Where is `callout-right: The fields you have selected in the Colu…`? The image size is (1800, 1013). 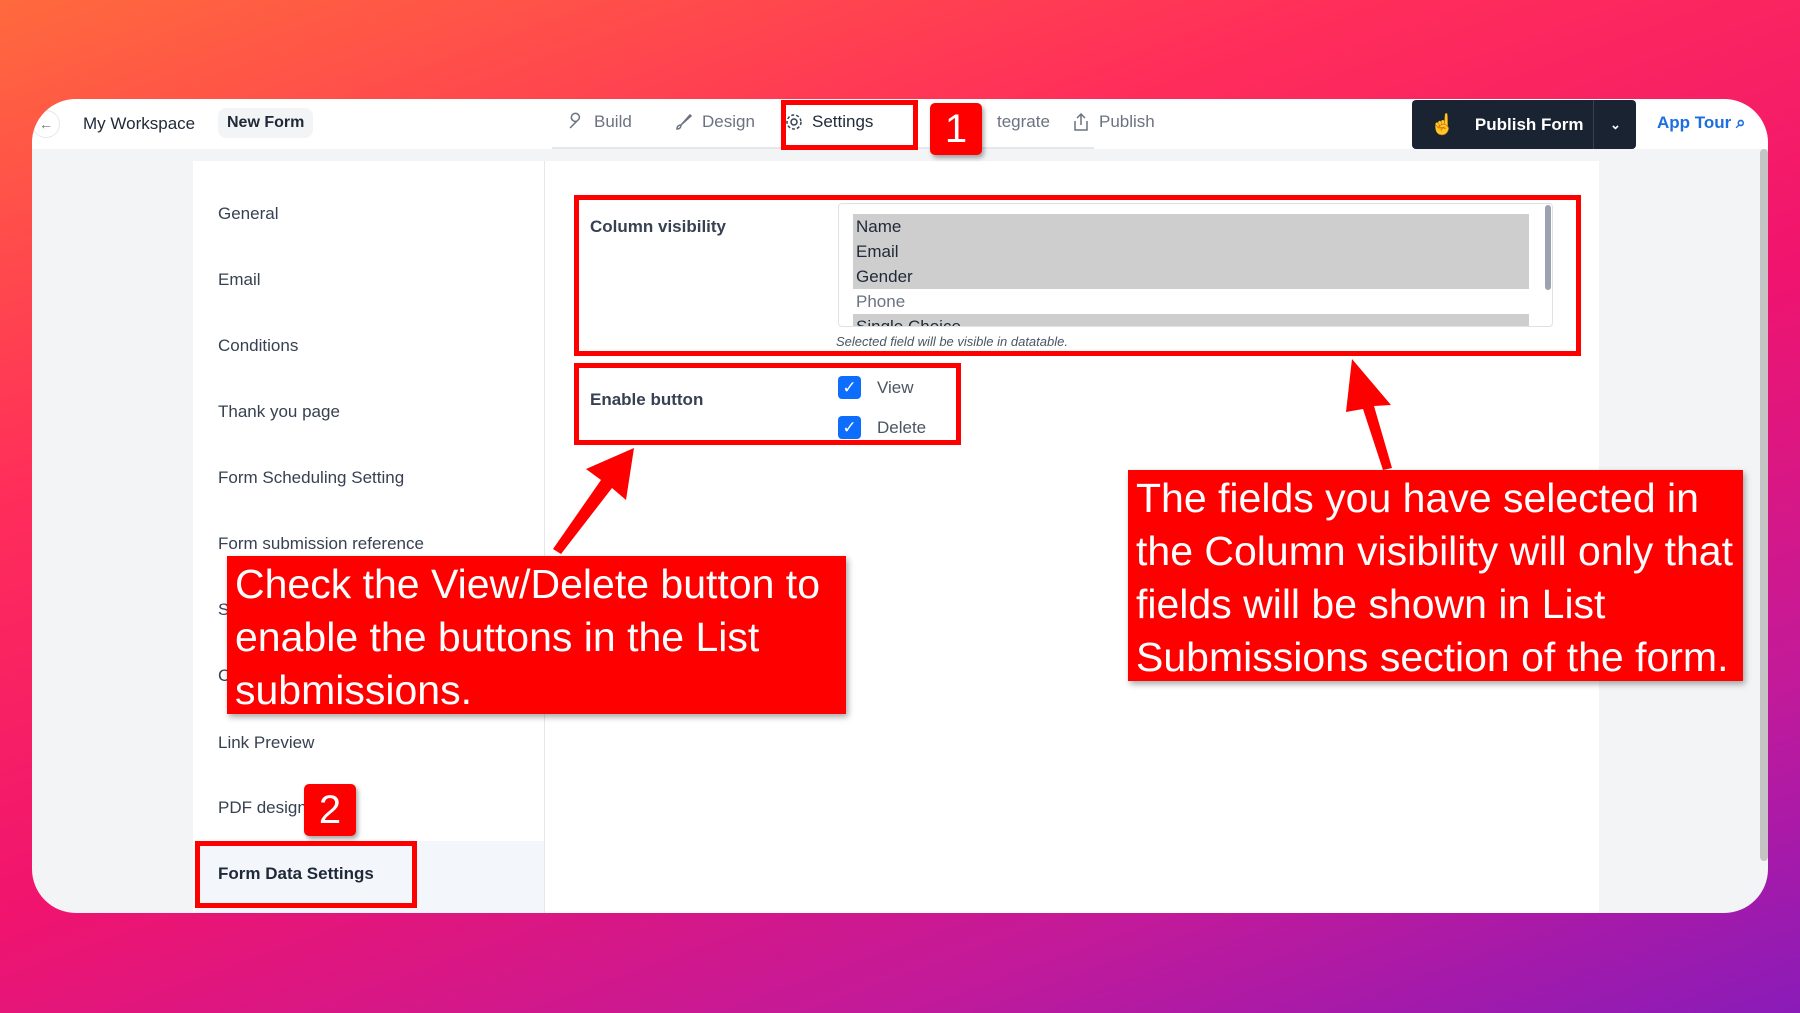 callout-right: The fields you have selected in the Colu… is located at coordinates (1435, 575).